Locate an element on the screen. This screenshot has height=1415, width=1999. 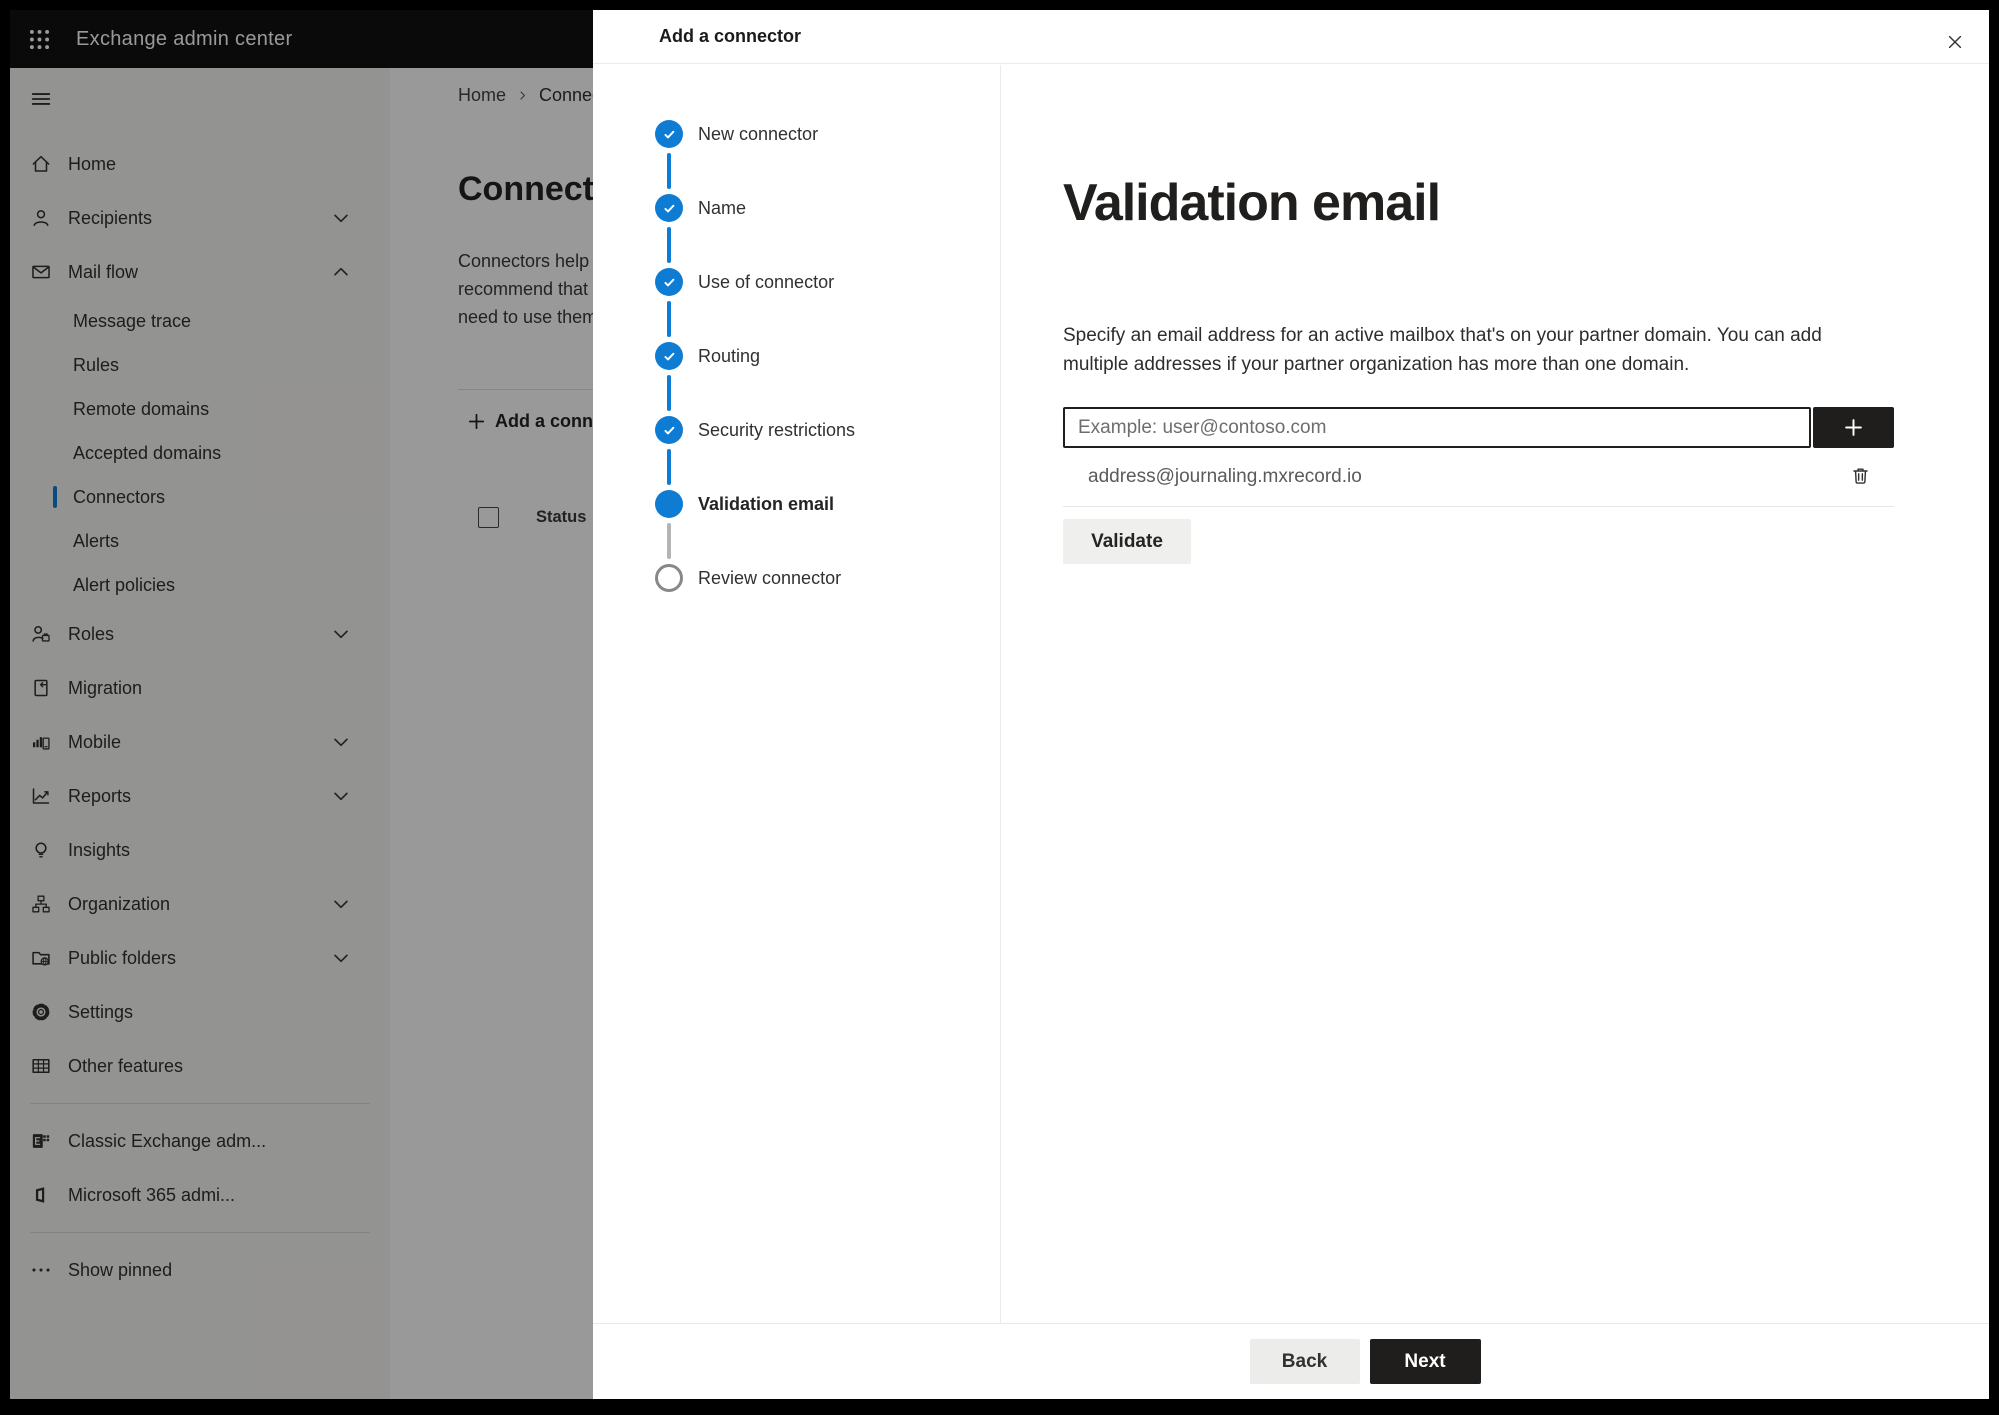
wizard-step-routing: Routing is located at coordinates (796, 365).